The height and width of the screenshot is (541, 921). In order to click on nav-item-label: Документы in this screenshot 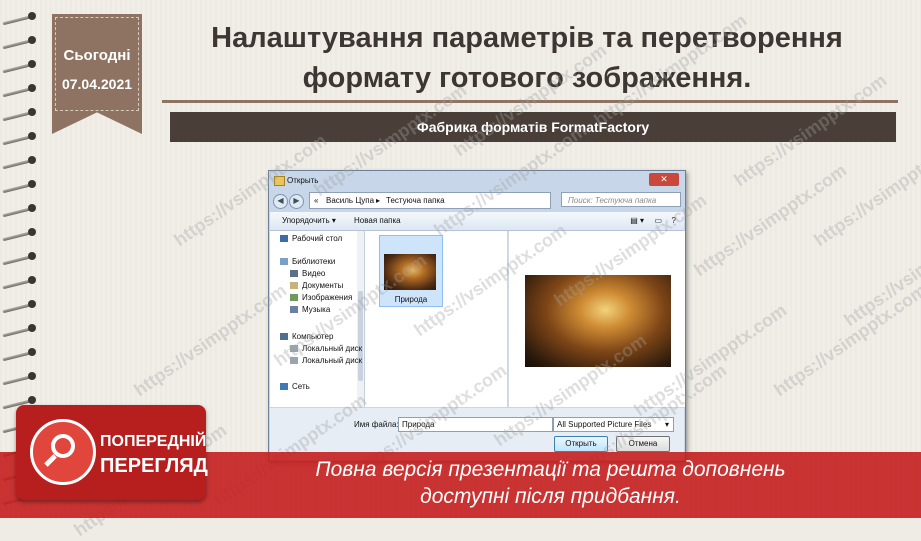, I will do `click(323, 285)`.